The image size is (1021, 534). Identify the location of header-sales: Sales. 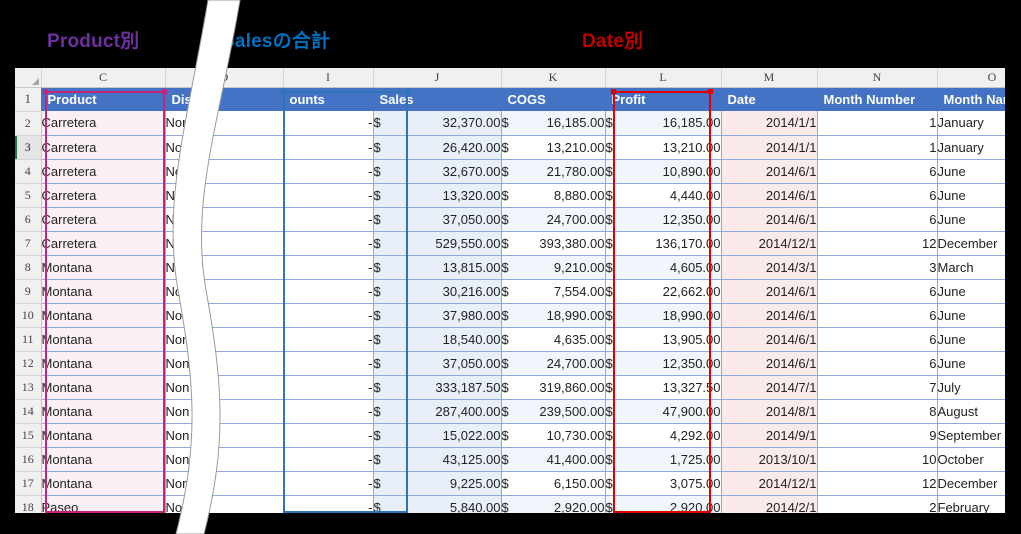
(437, 99).